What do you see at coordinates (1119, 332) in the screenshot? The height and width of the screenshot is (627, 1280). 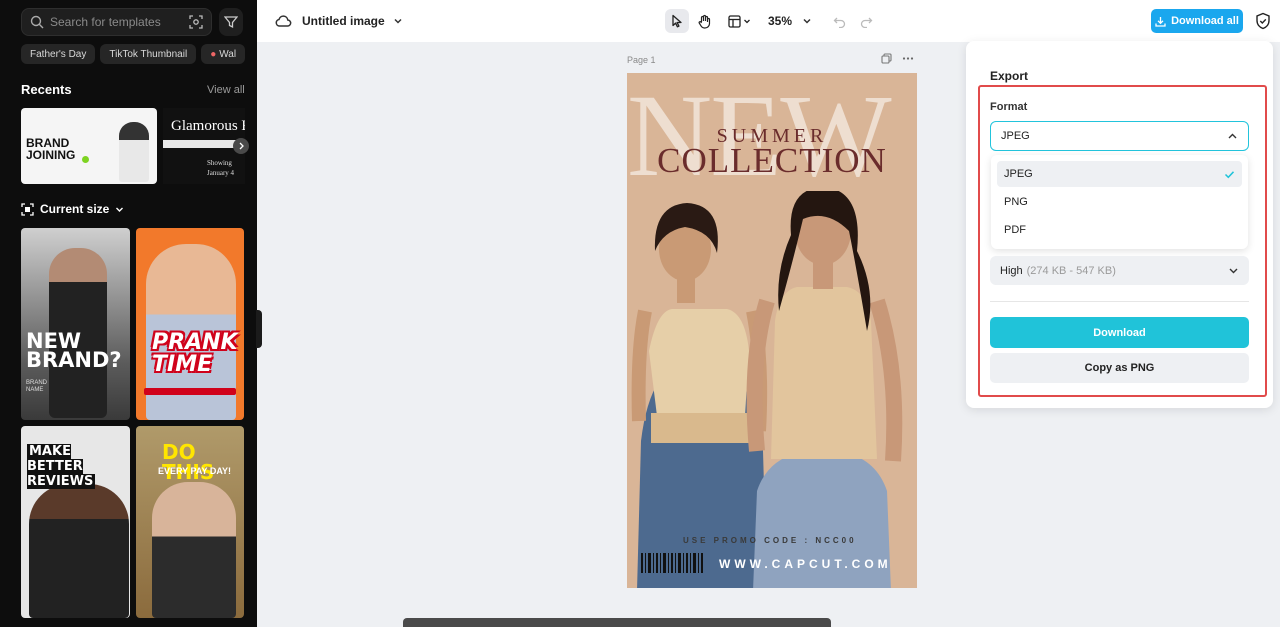 I see `download-button: Download` at bounding box center [1119, 332].